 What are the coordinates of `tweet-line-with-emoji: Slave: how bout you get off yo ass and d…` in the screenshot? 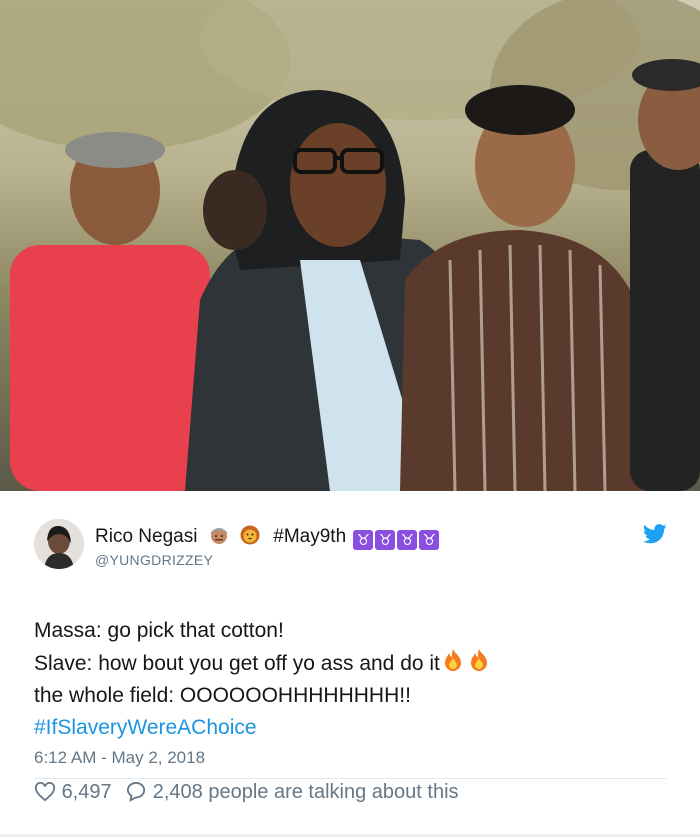 It's located at (344, 663).